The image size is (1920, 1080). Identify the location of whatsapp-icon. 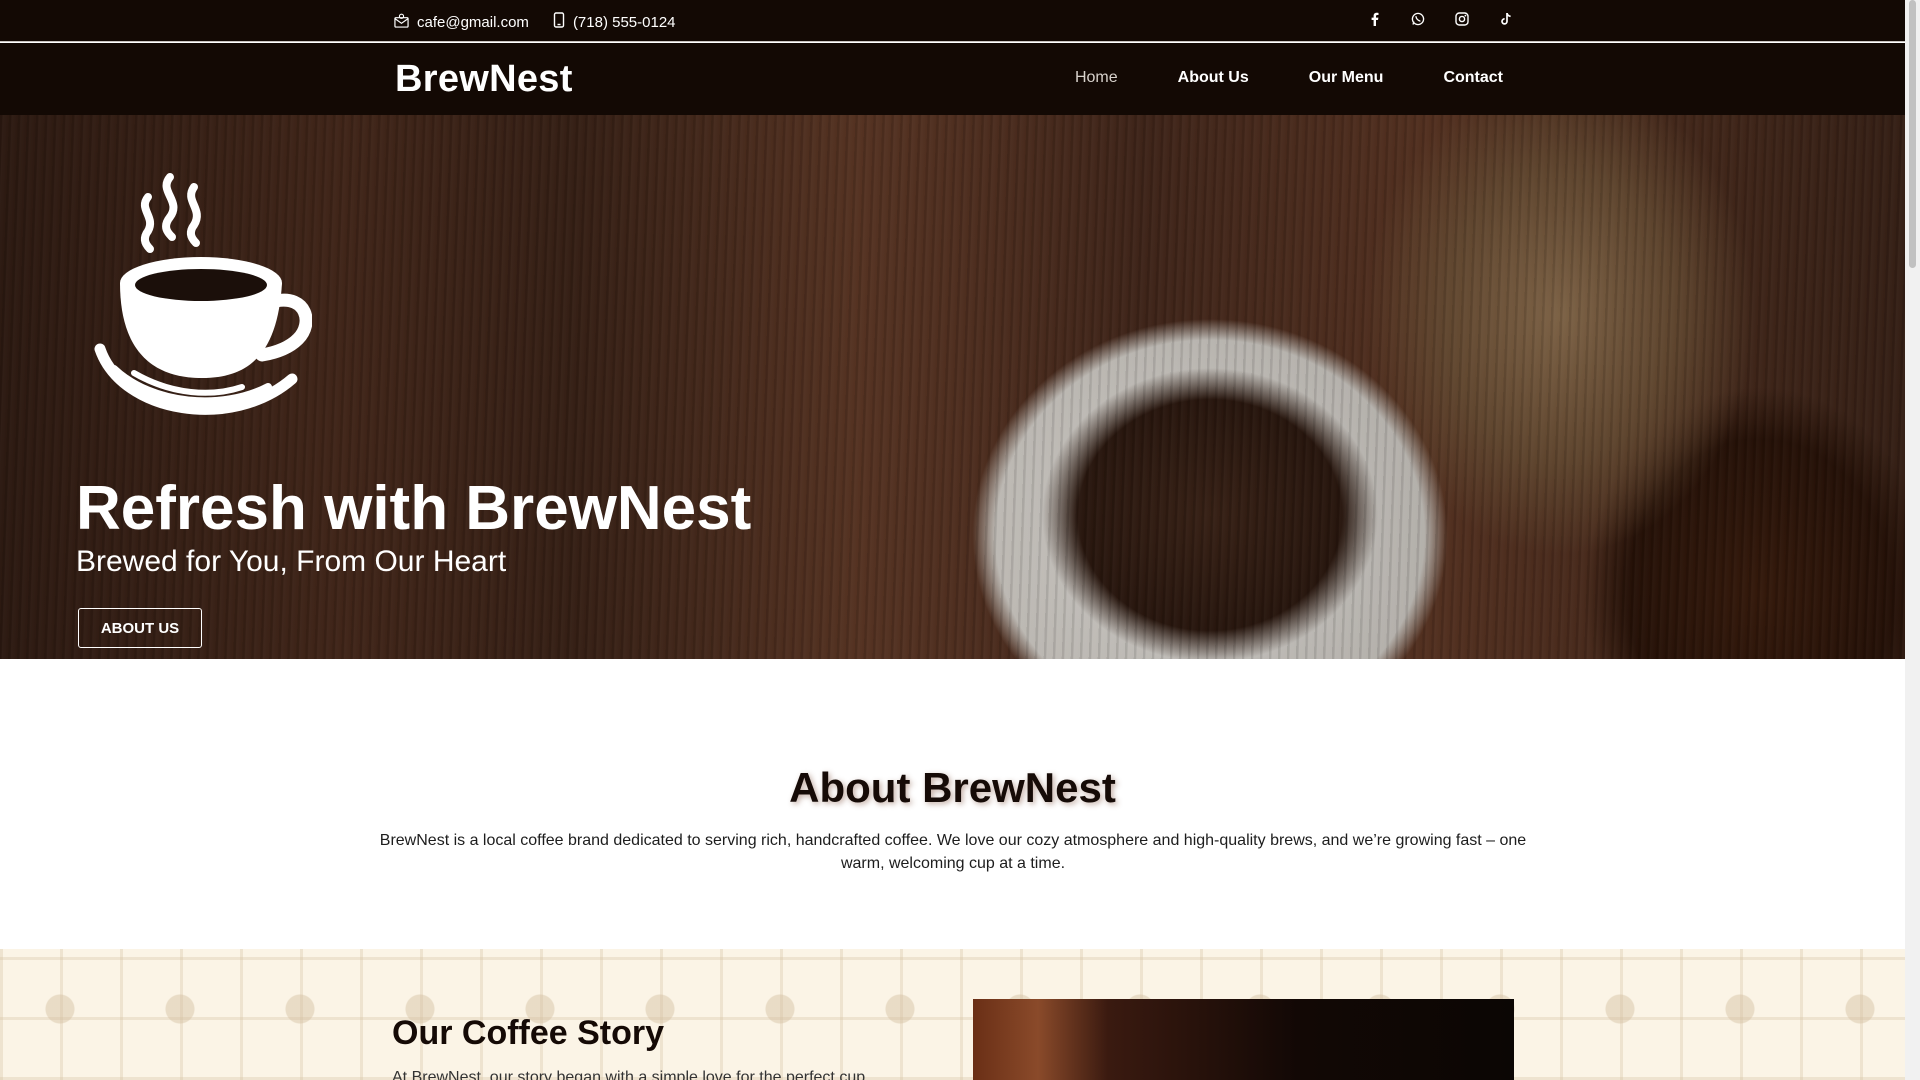
(1418, 19).